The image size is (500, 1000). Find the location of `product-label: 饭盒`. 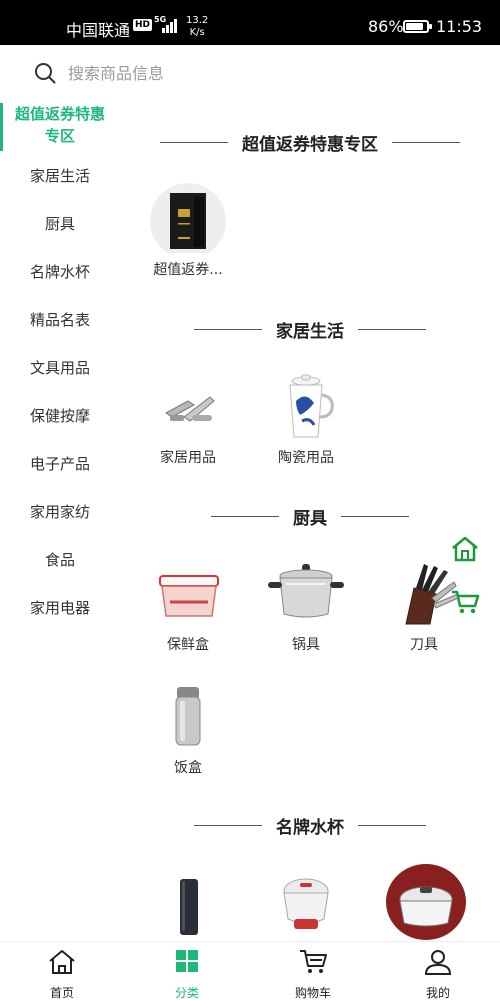

product-label: 饭盒 is located at coordinates (188, 768).